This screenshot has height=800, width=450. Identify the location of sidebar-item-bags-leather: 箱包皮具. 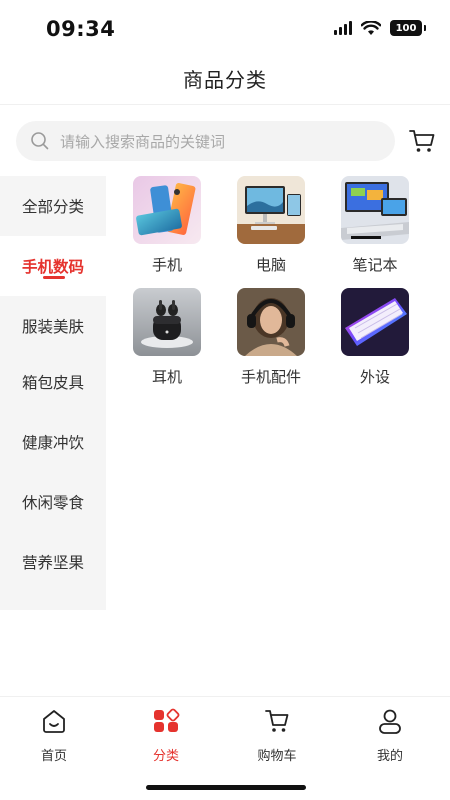
(53, 382).